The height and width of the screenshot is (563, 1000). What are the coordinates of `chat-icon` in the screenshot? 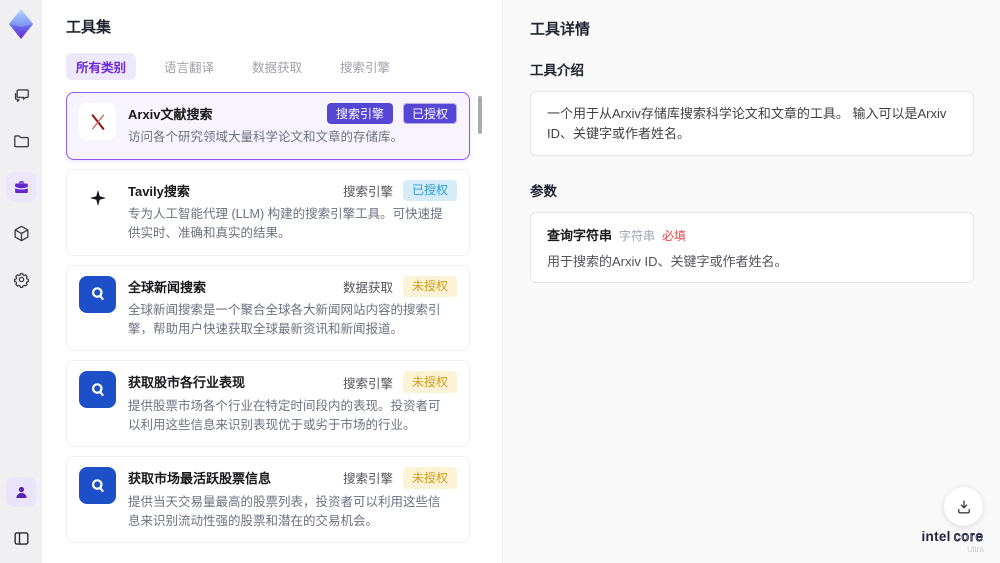 It's located at (21, 95).